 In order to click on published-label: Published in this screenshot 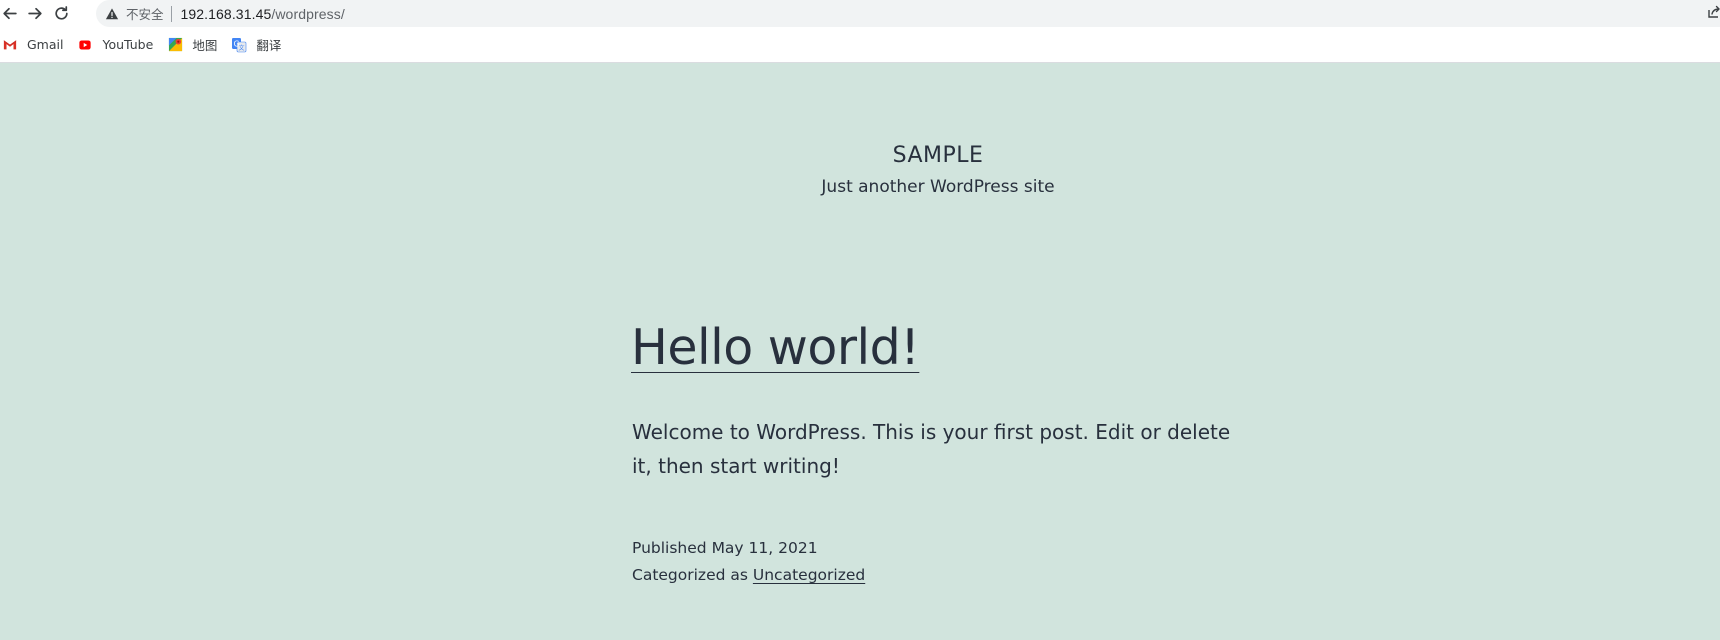, I will do `click(669, 548)`.